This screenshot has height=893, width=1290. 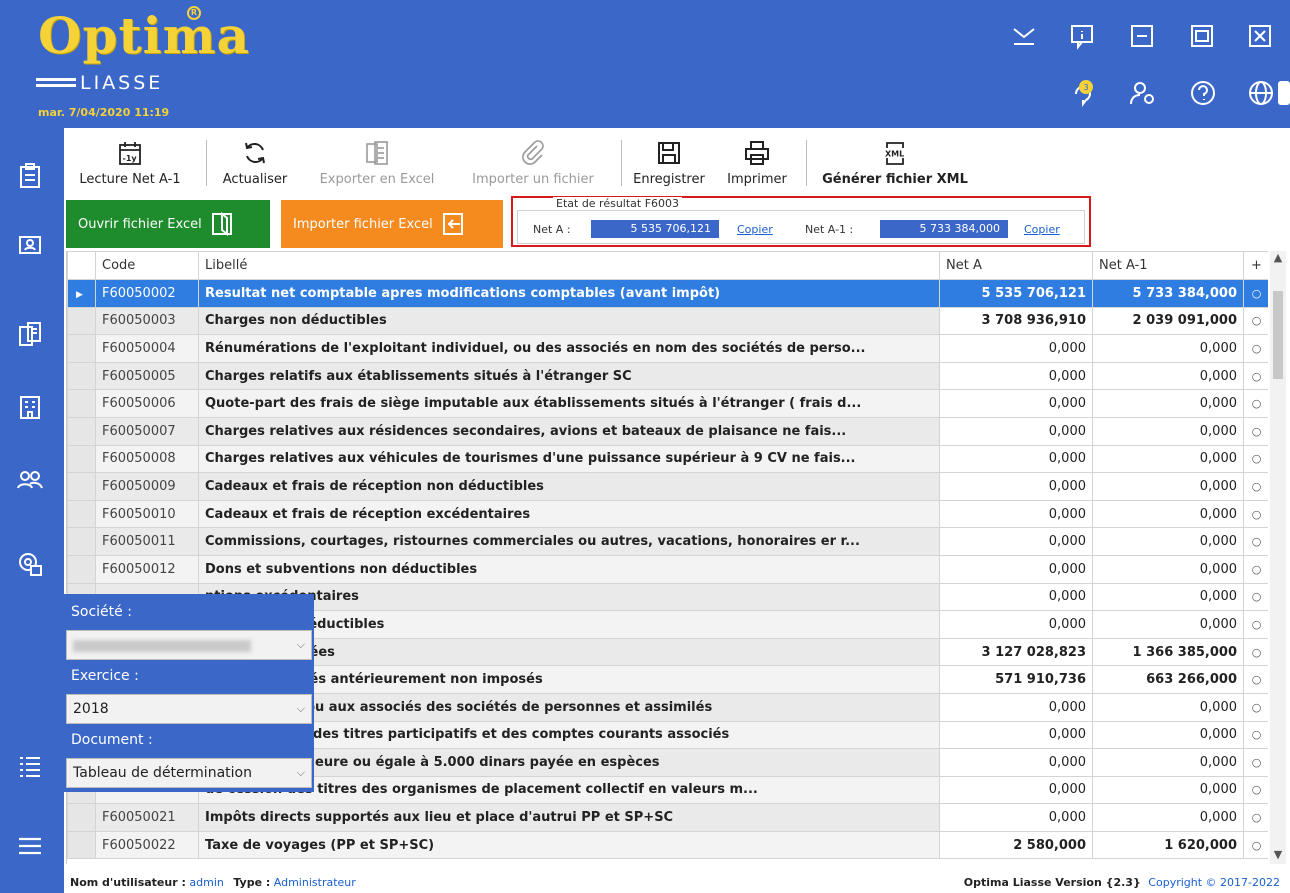 I want to click on user-settings-icon, so click(x=1143, y=93).